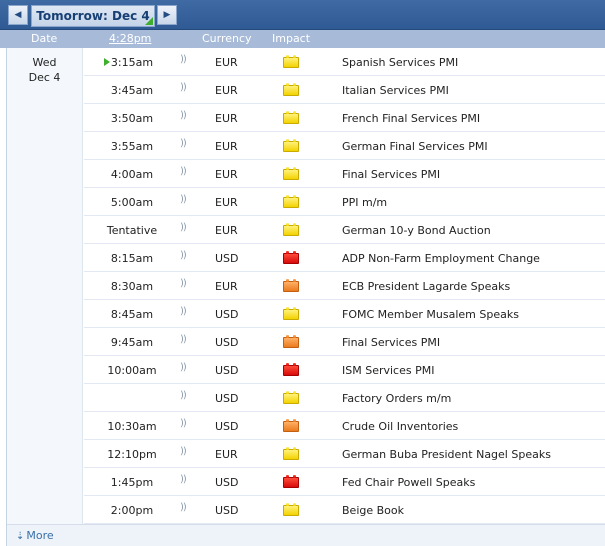 Image resolution: width=605 pixels, height=546 pixels. What do you see at coordinates (411, 118) in the screenshot?
I see `event-title: French Final Services PMI` at bounding box center [411, 118].